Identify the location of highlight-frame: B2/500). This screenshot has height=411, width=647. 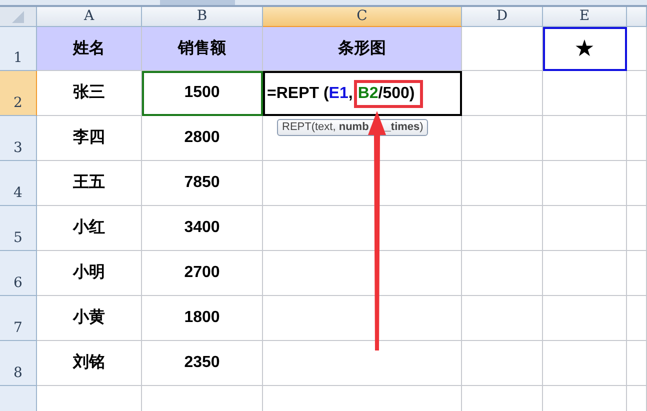
(388, 94).